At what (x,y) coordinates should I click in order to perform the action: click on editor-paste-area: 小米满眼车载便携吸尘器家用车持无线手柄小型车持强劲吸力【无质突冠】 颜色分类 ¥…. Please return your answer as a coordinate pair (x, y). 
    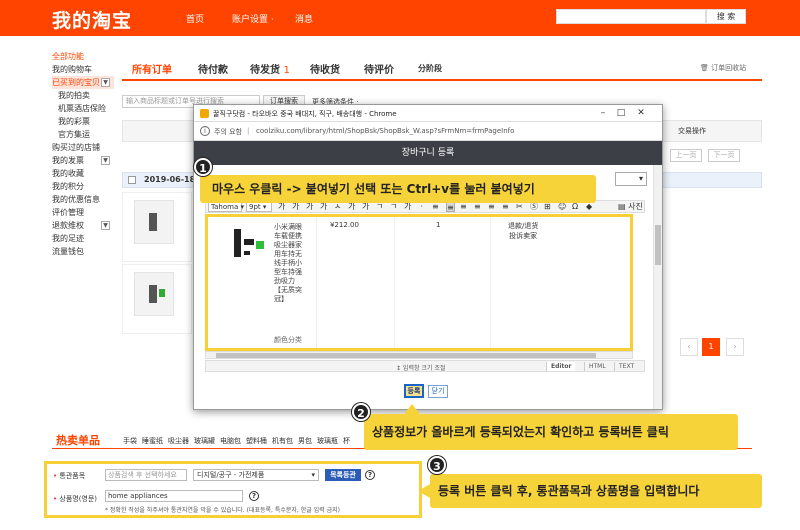
    Looking at the image, I should click on (419, 282).